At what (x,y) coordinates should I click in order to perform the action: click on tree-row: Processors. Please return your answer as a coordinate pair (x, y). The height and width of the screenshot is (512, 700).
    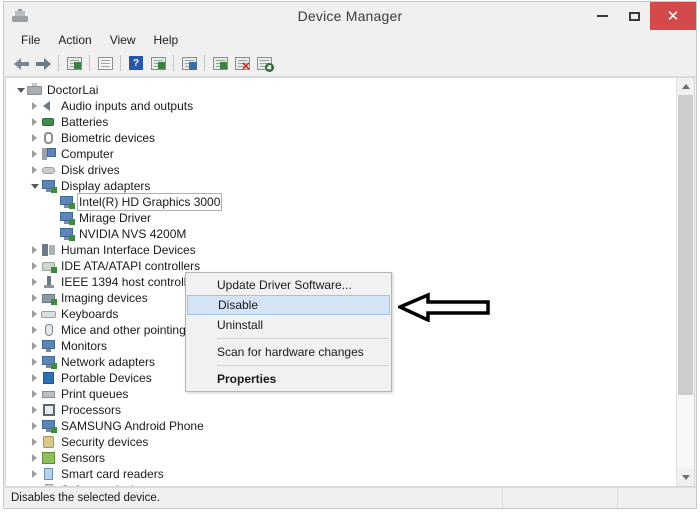
    Looking at the image, I should click on (344, 410).